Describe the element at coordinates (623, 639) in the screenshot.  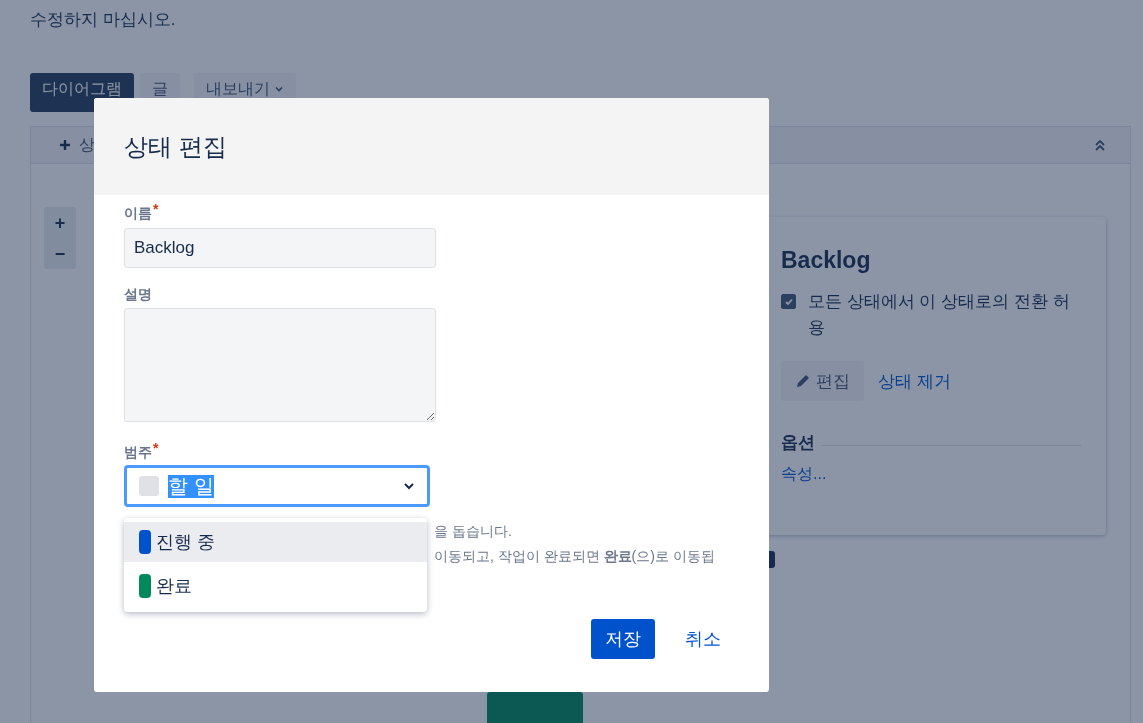
I see `save-button: 저장` at that location.